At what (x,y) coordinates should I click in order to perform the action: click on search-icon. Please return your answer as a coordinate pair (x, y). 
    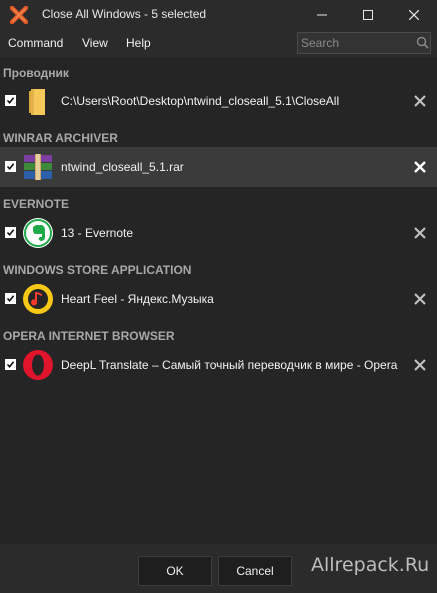
    Looking at the image, I should click on (422, 42).